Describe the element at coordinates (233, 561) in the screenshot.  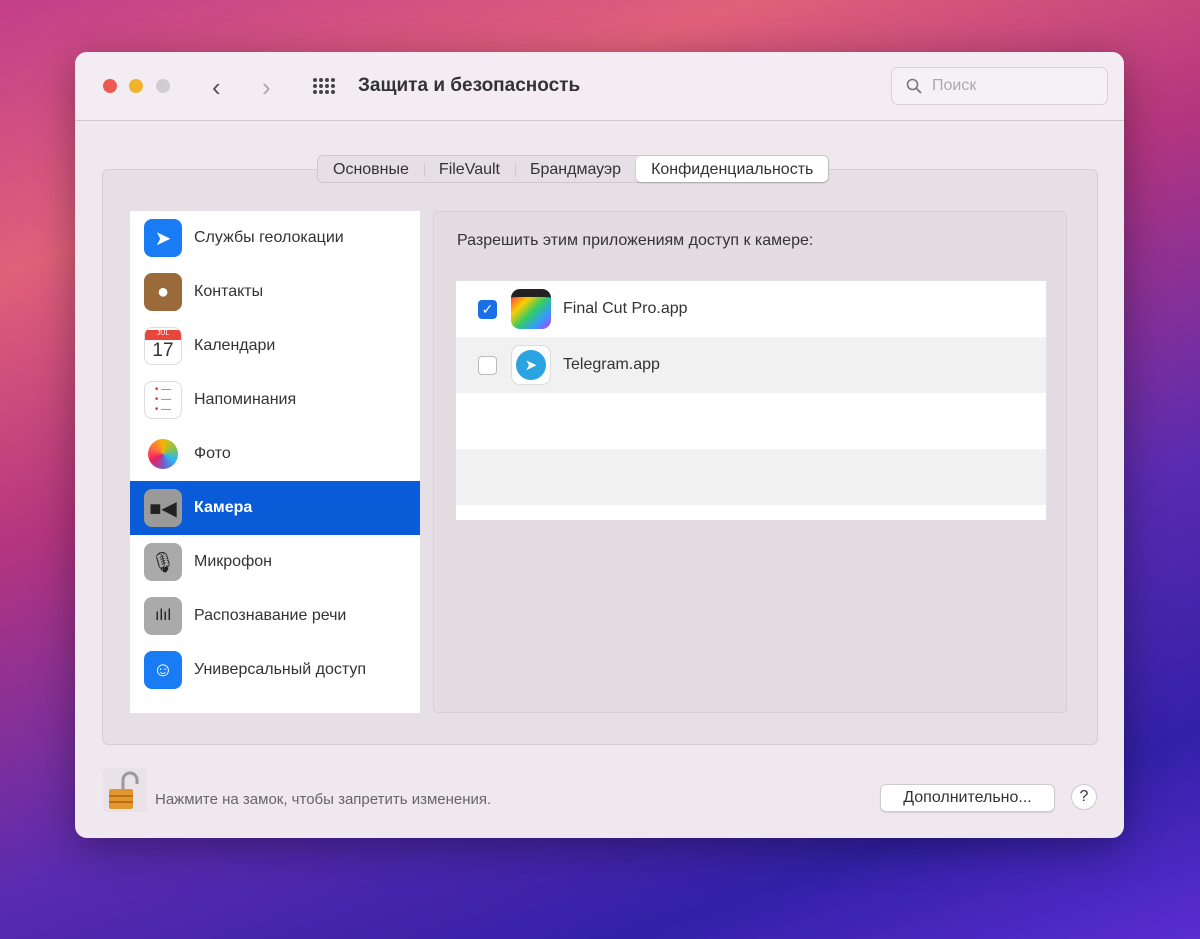
I see `sidebar-item-label: Микрофон` at that location.